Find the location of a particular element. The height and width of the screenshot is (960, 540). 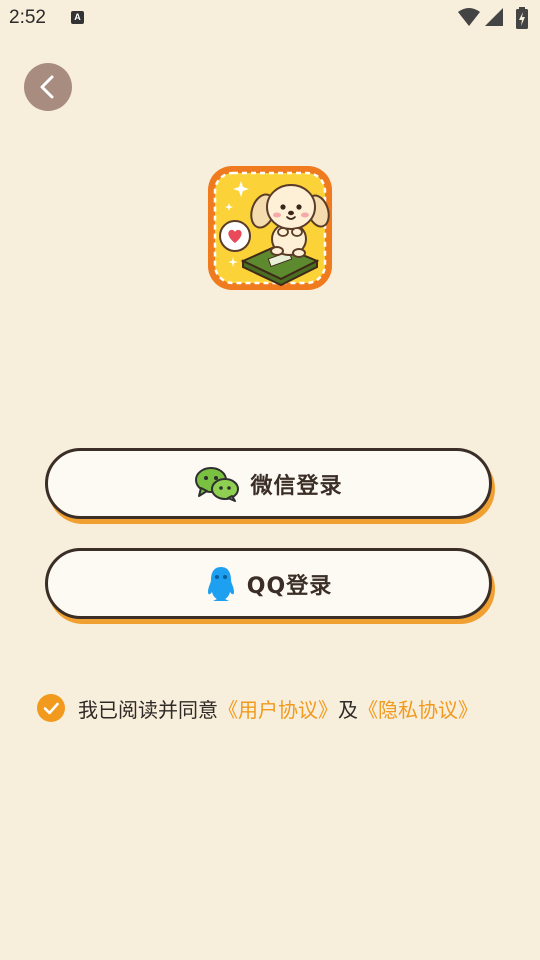

agreement-row: 我已阅读并同意 《用户协议》 及 《隐私协议》 is located at coordinates (277, 708).